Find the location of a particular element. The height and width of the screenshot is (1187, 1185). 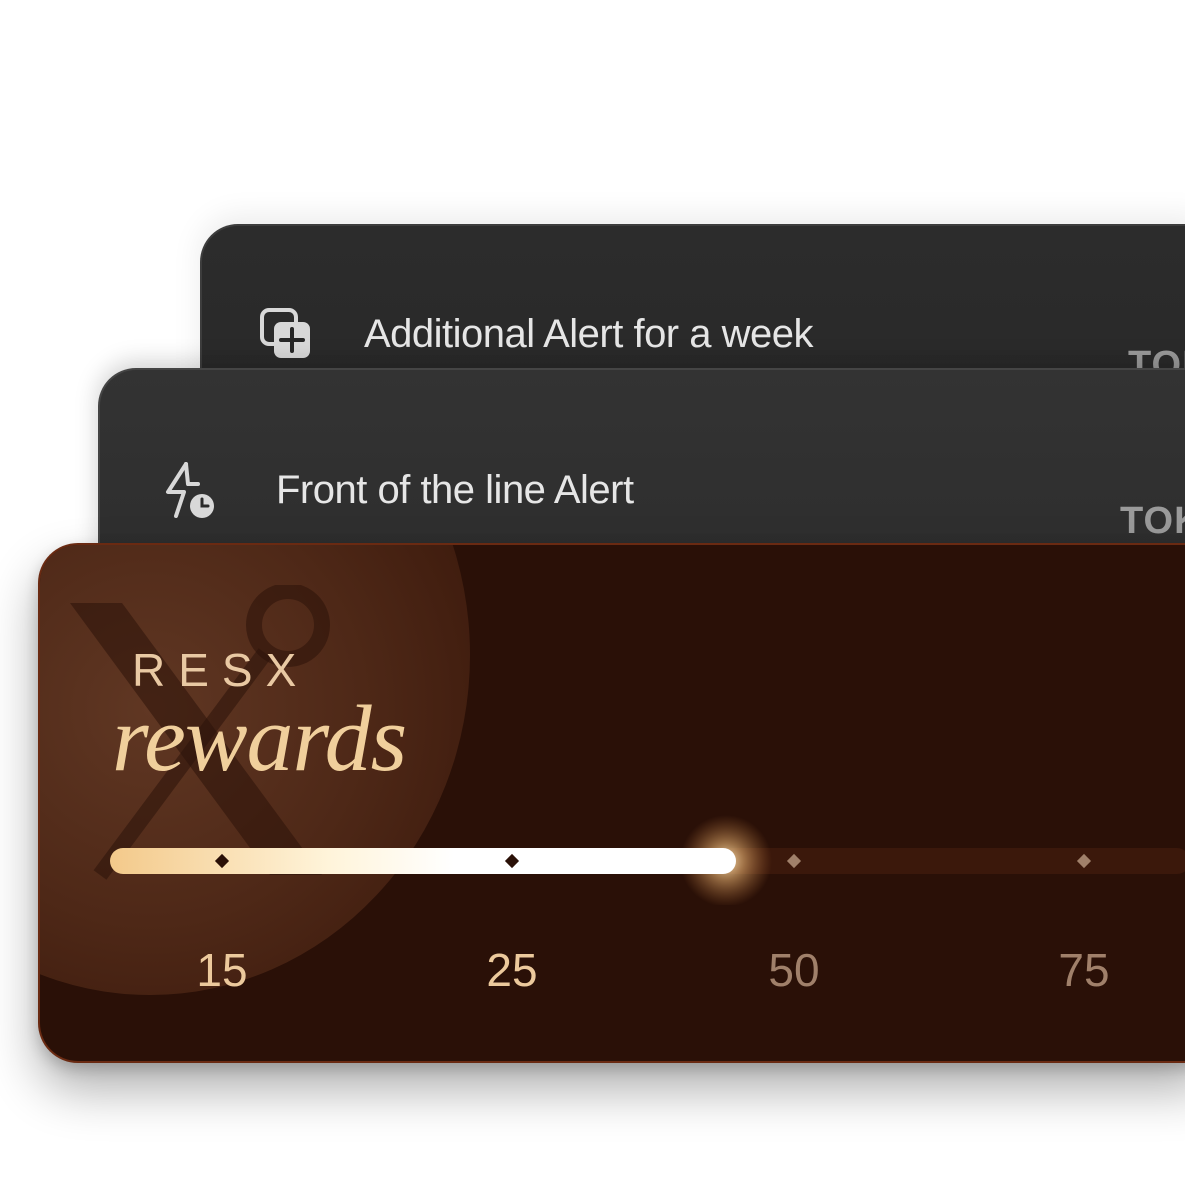

alert-label: Additional Alert for a week is located at coordinates (588, 333).